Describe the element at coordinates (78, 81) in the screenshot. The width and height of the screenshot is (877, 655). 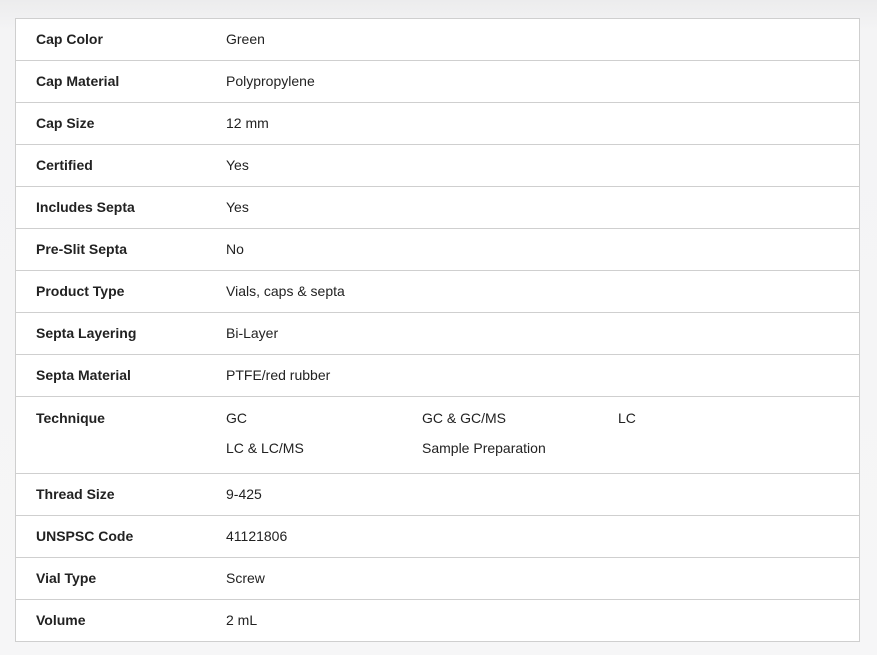
I see `spec-label: Cap Material` at that location.